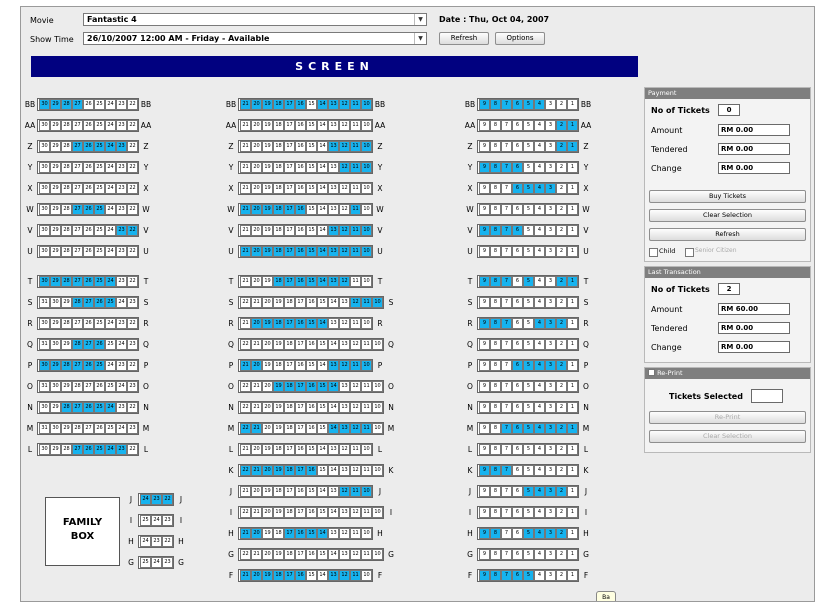 The image size is (820, 602). I want to click on seat-button: 23, so click(132, 386).